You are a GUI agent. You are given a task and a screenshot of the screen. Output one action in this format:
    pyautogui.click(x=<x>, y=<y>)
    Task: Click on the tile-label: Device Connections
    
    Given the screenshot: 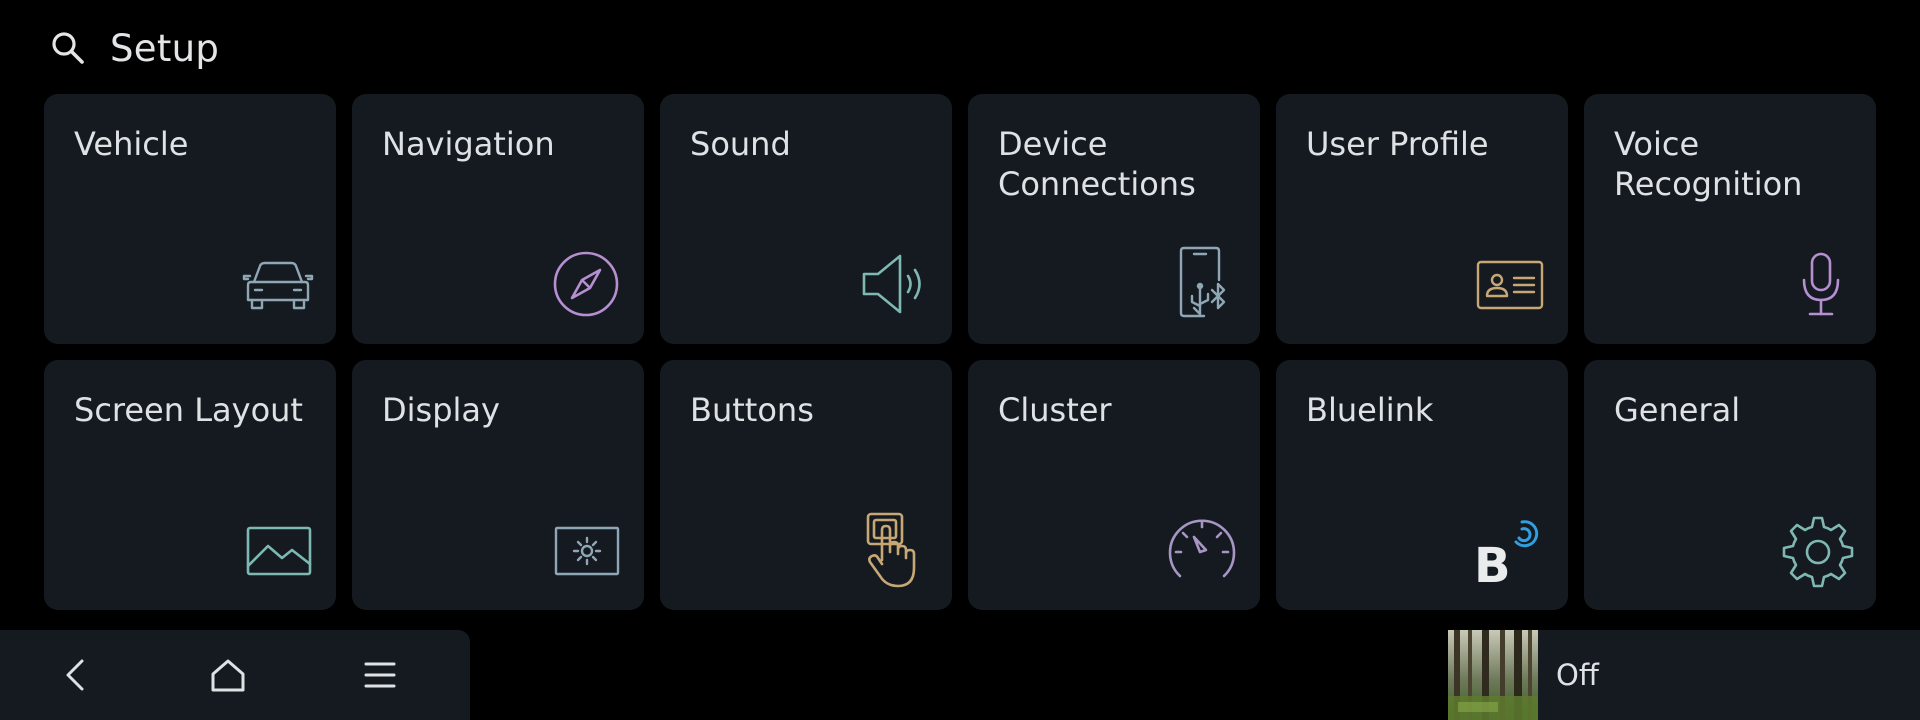 What is the action you would take?
    pyautogui.click(x=1097, y=164)
    